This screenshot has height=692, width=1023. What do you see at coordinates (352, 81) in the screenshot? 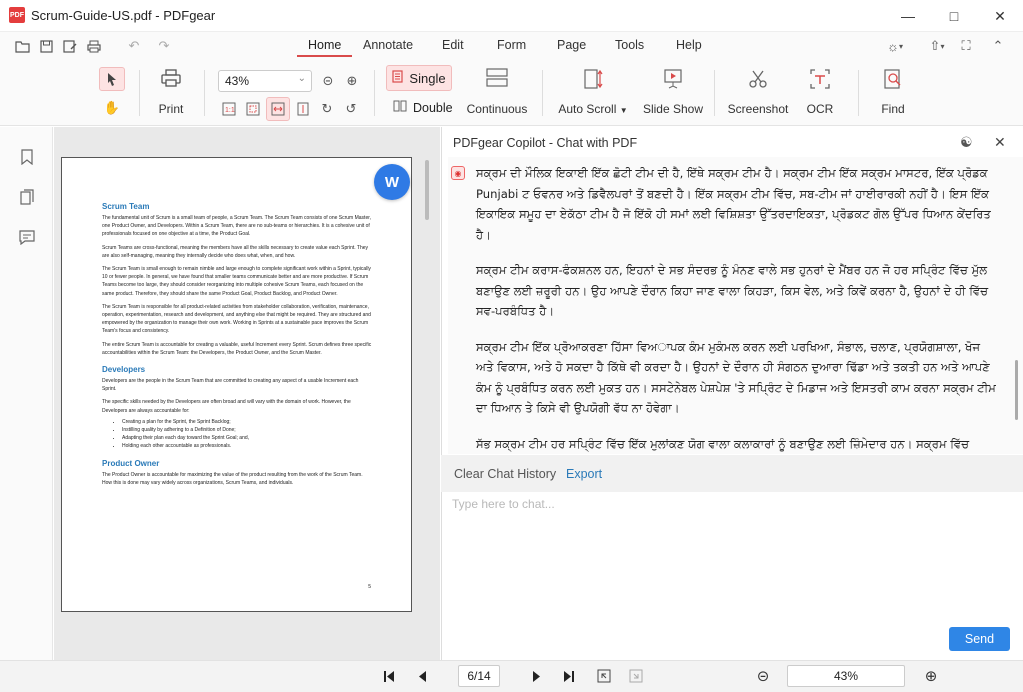
I see `zoom-in-icon: ⊕` at bounding box center [352, 81].